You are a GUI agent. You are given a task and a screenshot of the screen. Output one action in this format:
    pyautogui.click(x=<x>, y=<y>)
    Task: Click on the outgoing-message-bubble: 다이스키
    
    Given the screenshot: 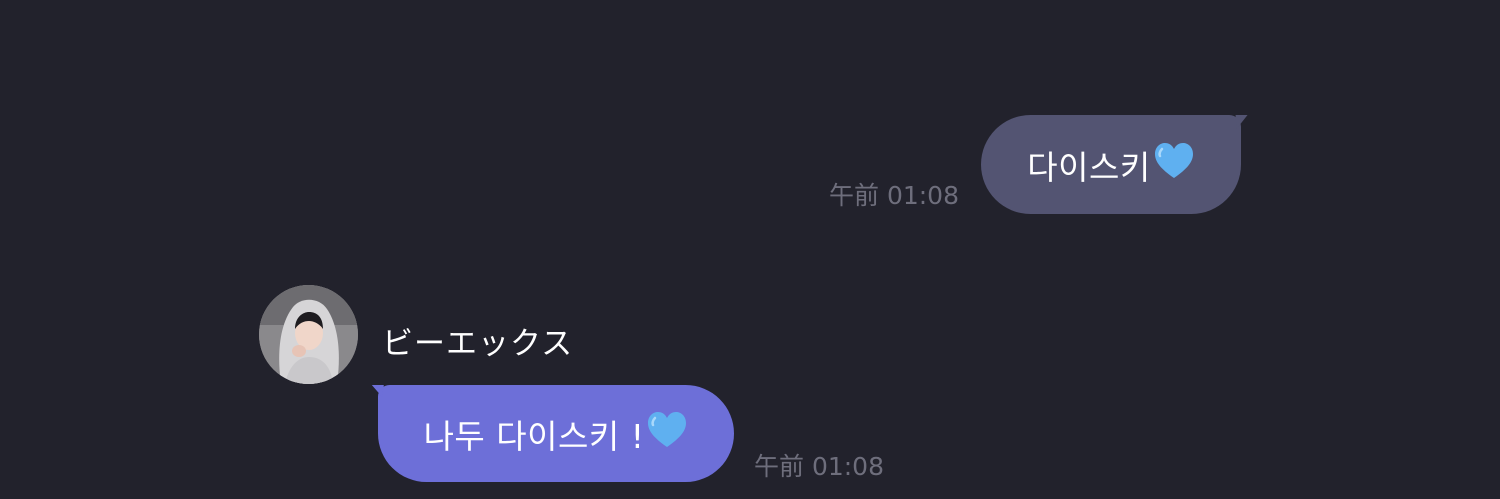 What is the action you would take?
    pyautogui.click(x=1111, y=164)
    